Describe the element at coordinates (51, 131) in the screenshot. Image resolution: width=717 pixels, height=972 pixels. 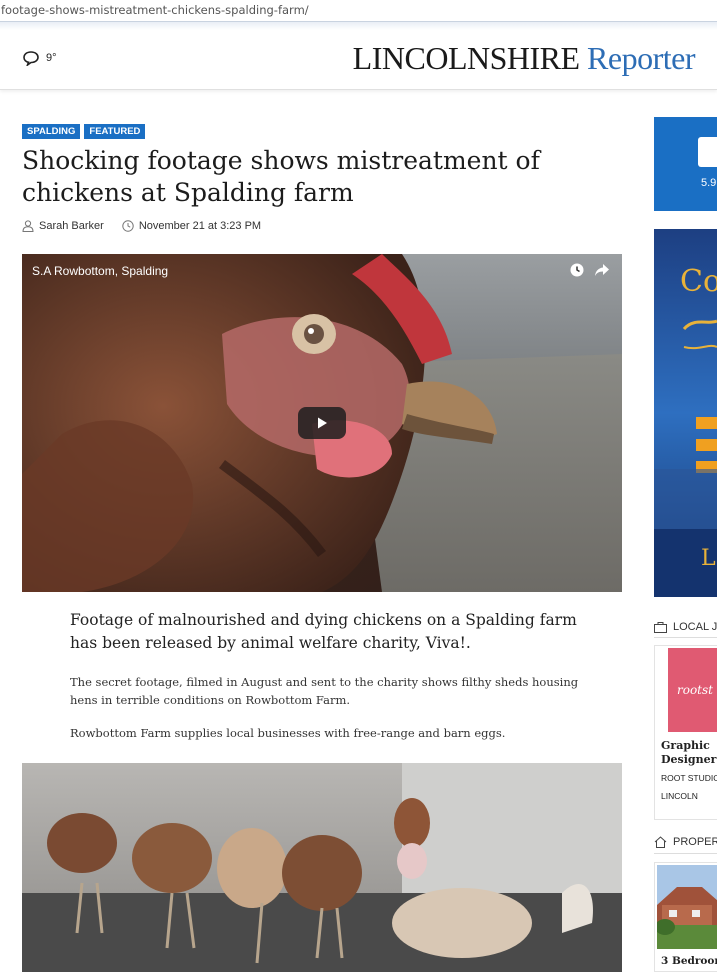
I see `tag-spalding: SPALDING` at that location.